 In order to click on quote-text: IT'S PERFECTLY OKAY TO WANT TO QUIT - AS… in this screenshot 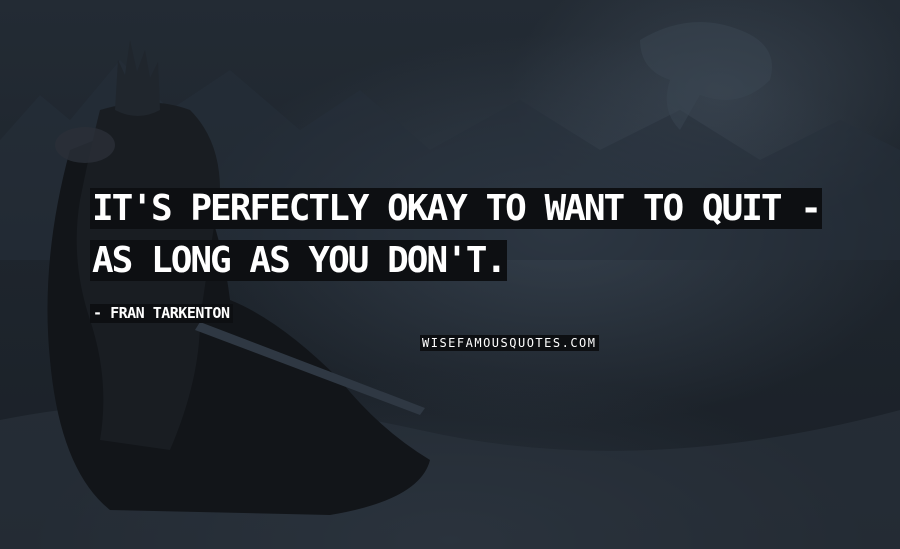, I will do `click(456, 234)`.